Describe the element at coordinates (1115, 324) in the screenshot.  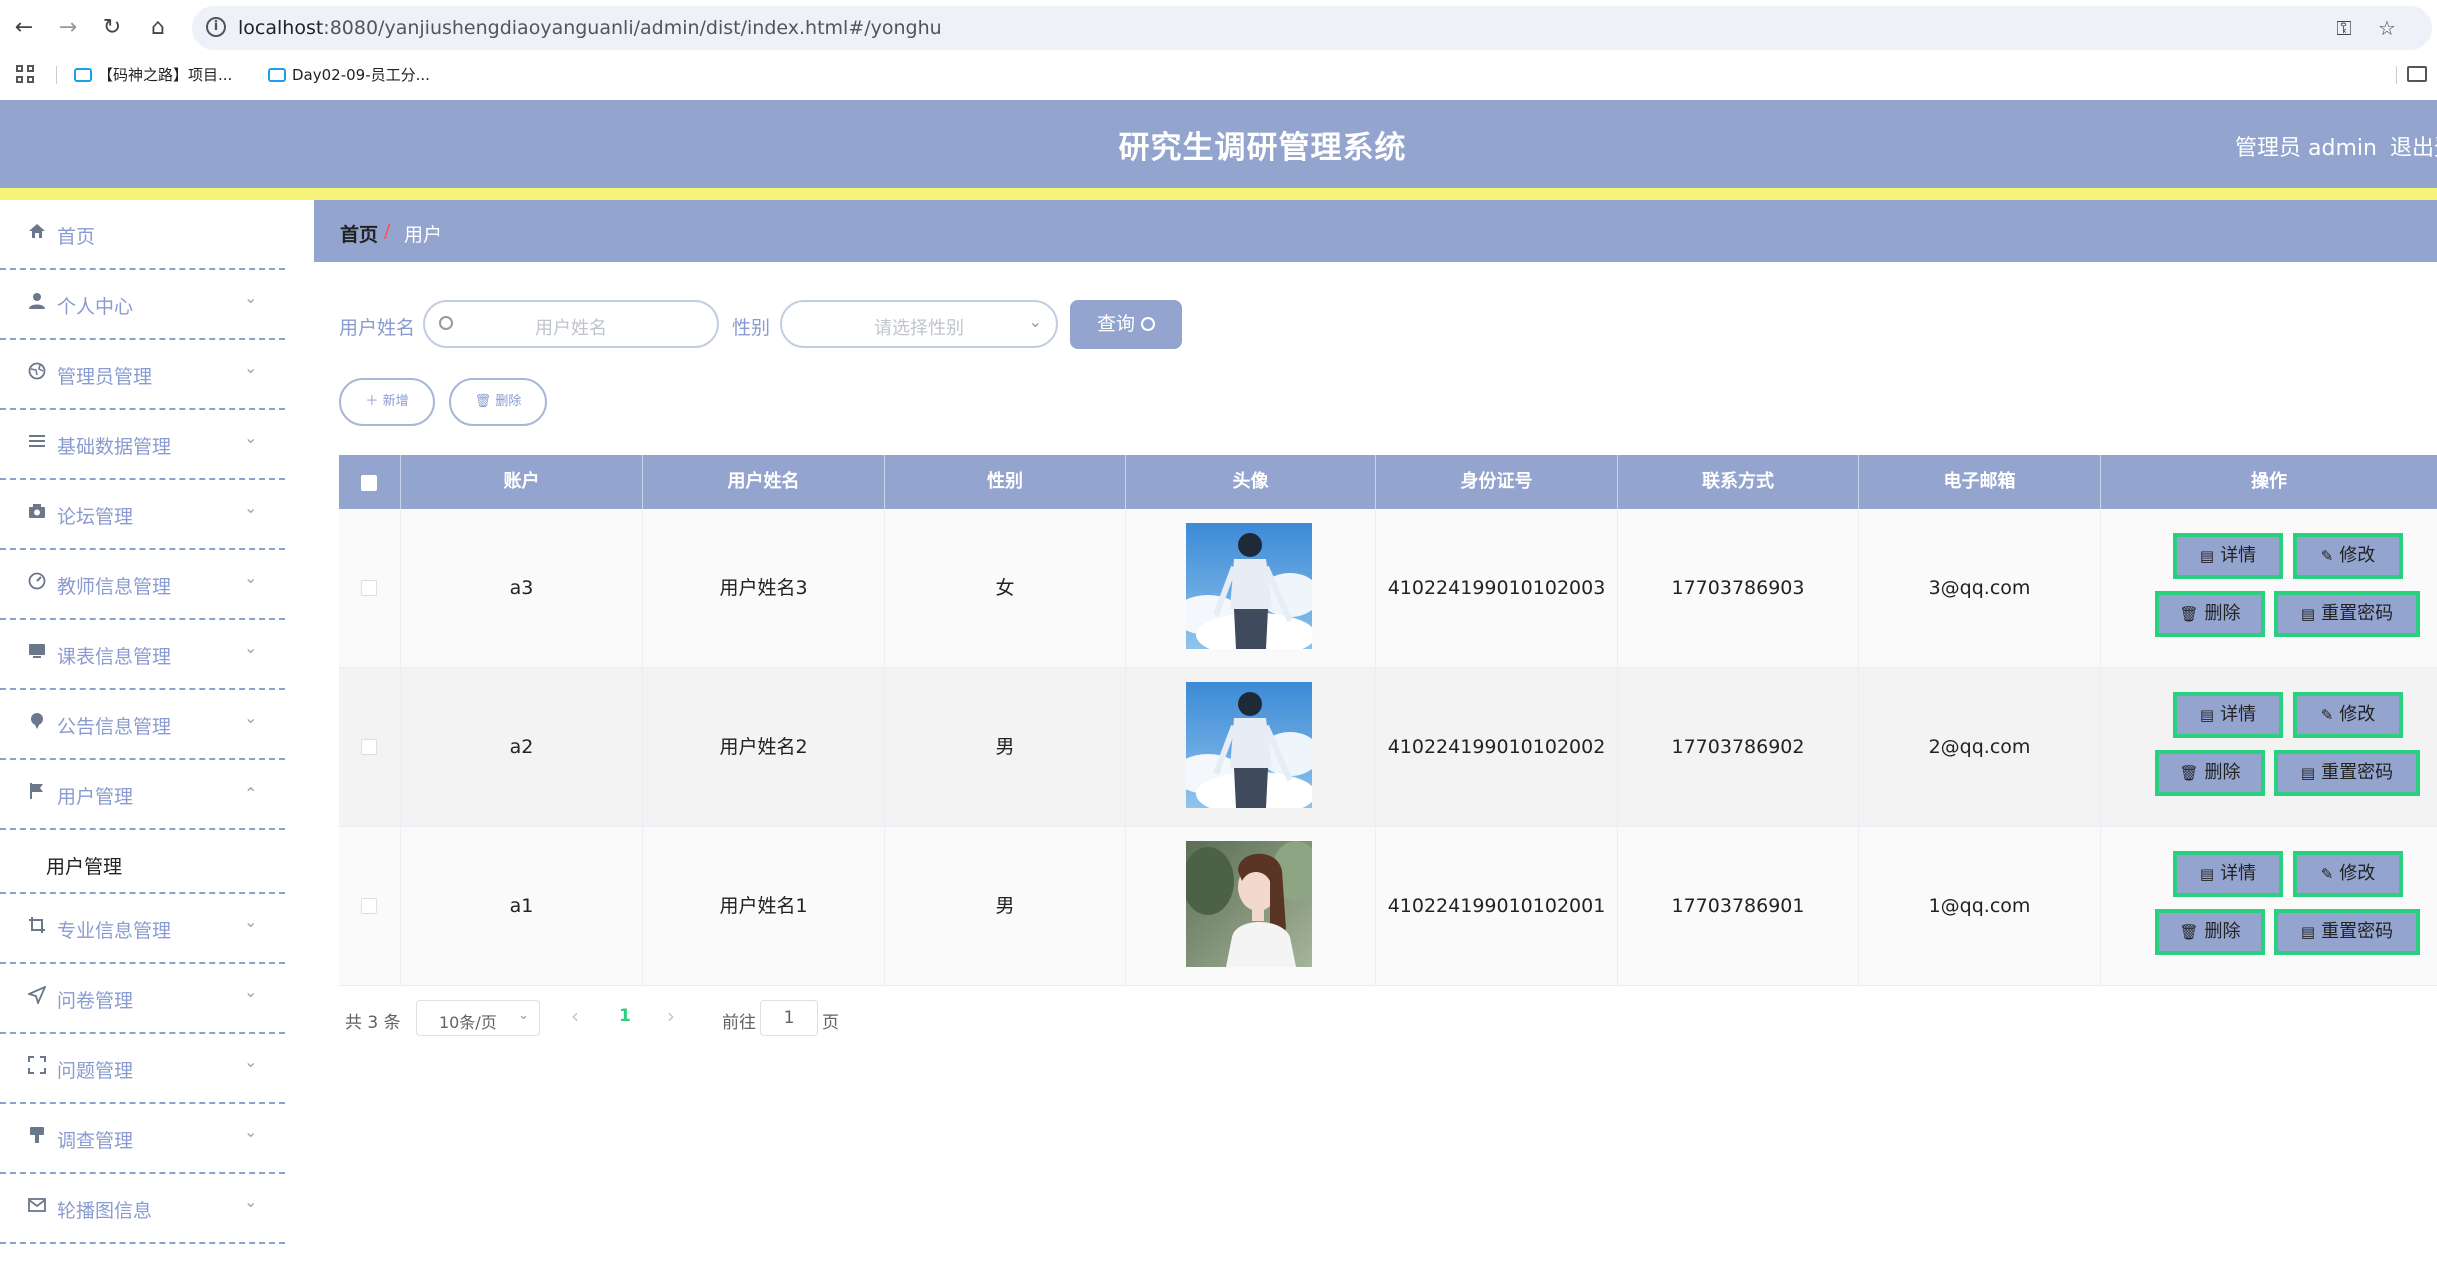
I see `query-button-label: 查询` at that location.